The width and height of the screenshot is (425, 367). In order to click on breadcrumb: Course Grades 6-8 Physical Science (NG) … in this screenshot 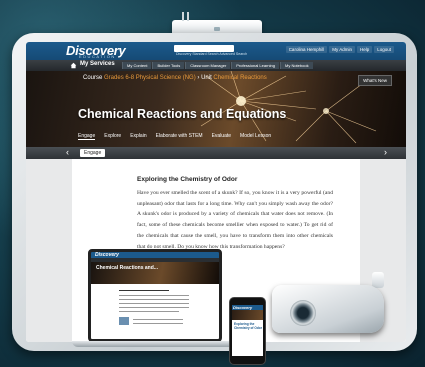, I will do `click(175, 78)`.